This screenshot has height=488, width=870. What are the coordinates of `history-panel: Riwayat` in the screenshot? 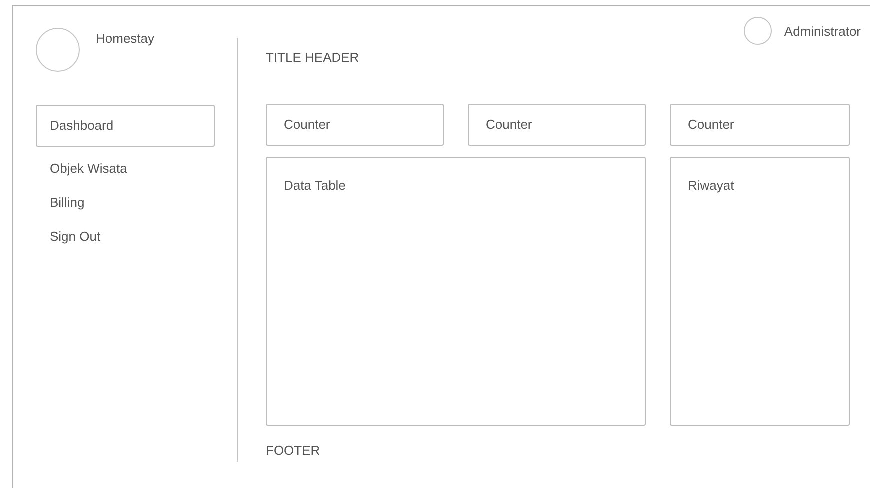 It's located at (760, 291).